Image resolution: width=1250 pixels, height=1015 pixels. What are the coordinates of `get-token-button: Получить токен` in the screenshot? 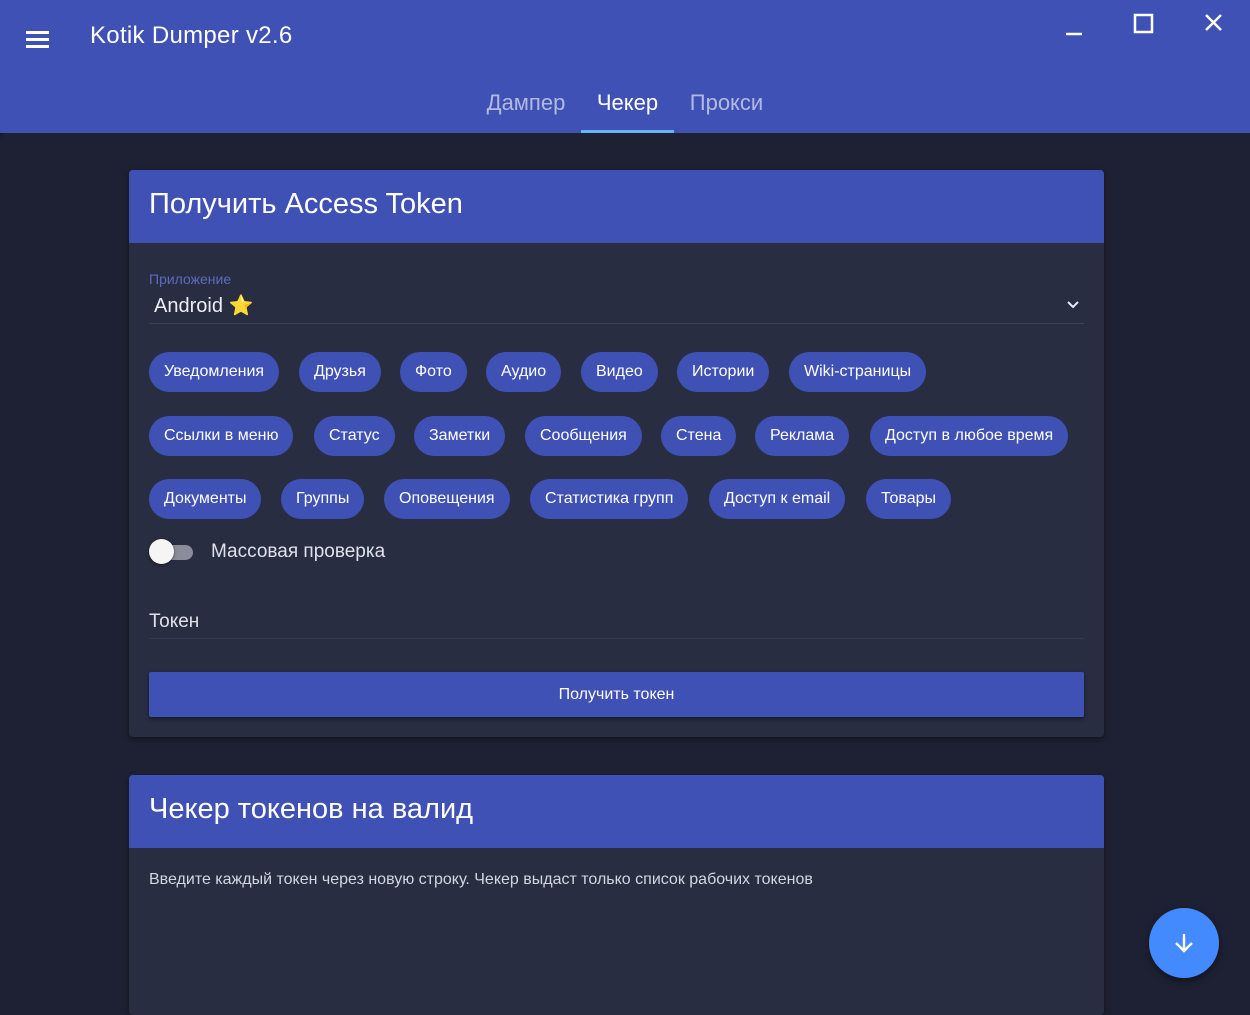 It's located at (616, 694).